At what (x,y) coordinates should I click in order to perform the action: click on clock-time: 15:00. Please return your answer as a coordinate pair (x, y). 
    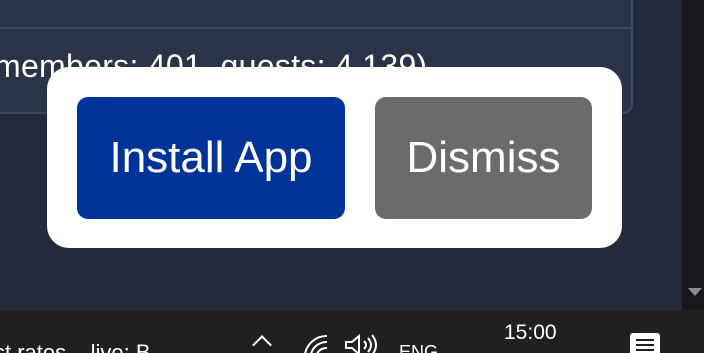
    Looking at the image, I should click on (530, 333).